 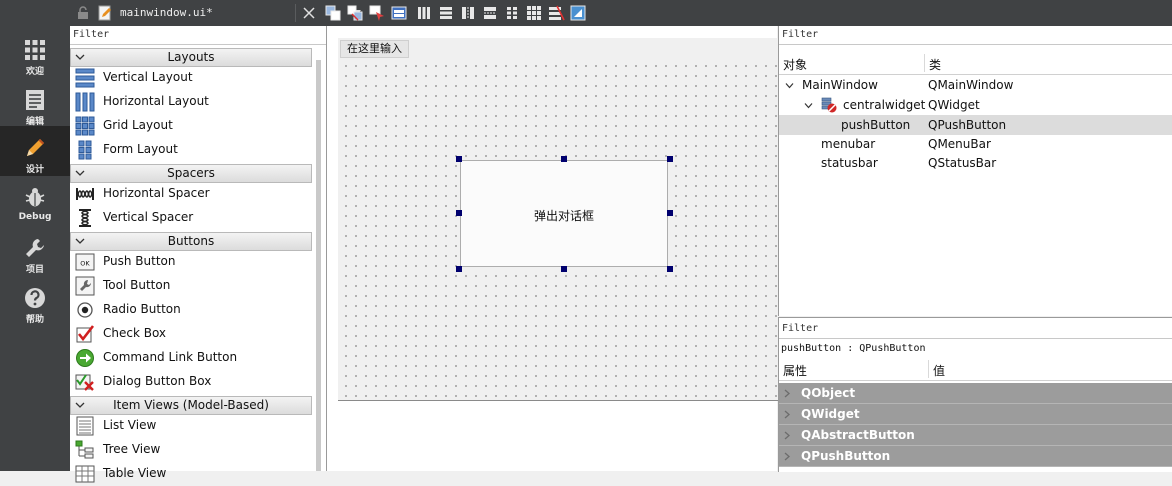 I want to click on current-object-text: pushButton : QPushButton, so click(x=853, y=348).